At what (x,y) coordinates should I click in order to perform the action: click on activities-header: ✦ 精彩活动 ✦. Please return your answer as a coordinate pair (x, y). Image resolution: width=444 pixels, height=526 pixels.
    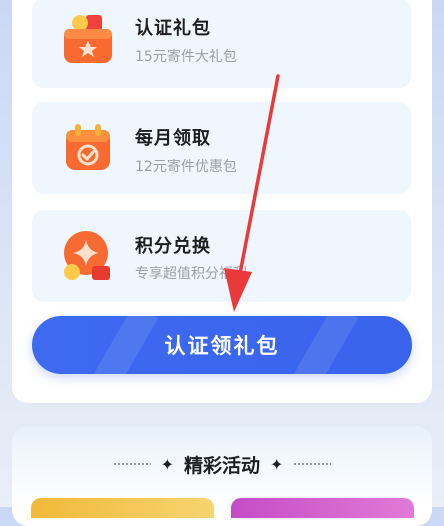
    Looking at the image, I should click on (222, 464).